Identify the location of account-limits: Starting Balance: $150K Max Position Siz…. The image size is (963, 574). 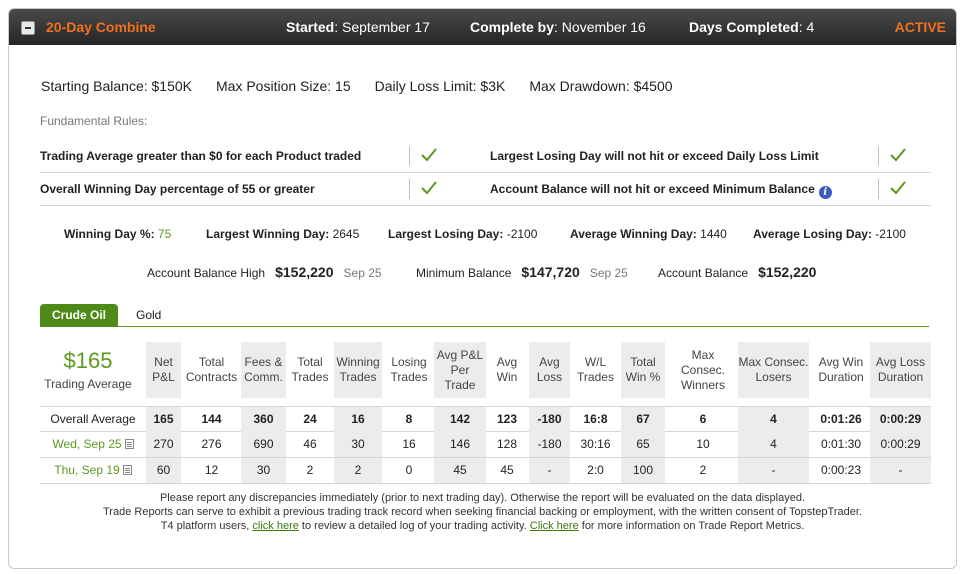
(357, 86).